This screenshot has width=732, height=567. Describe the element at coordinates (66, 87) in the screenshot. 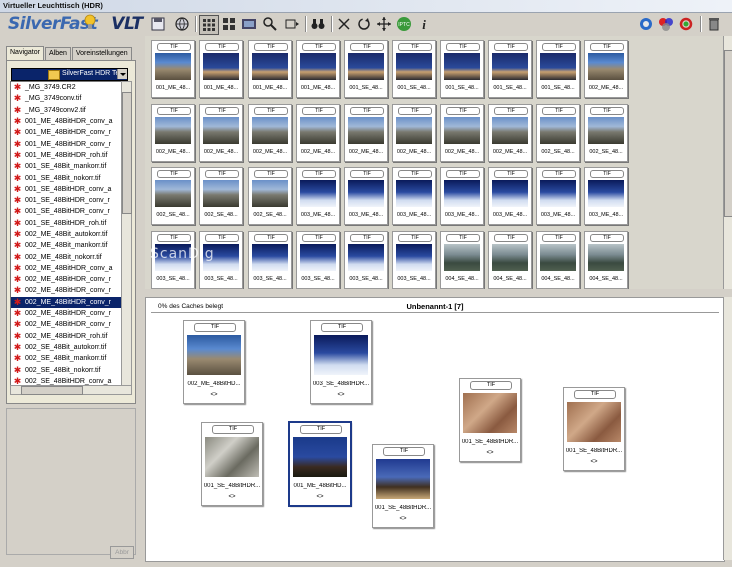

I see `list-item: ✱ _MG_3749.CR2` at that location.